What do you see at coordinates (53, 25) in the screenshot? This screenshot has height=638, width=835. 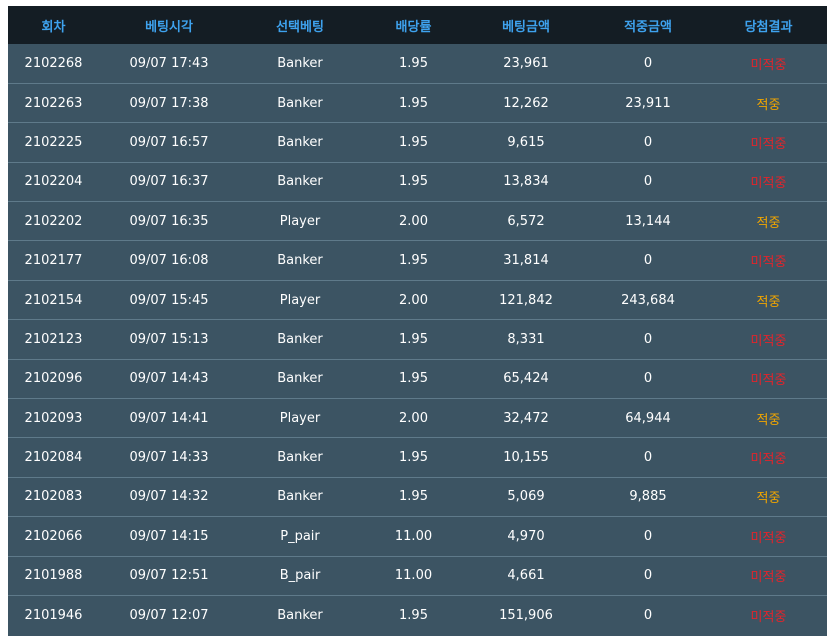 I see `header-round: 회차` at bounding box center [53, 25].